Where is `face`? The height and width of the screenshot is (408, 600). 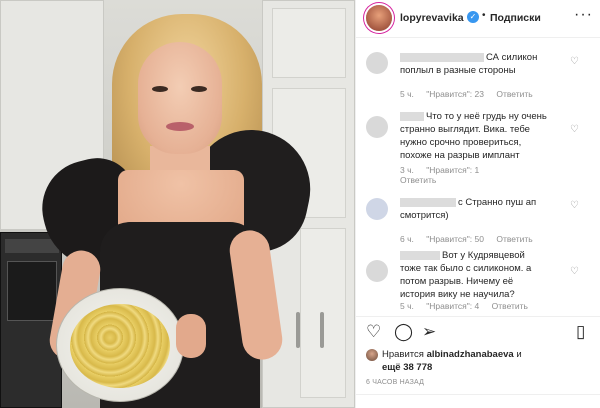
face is located at coordinates (180, 98).